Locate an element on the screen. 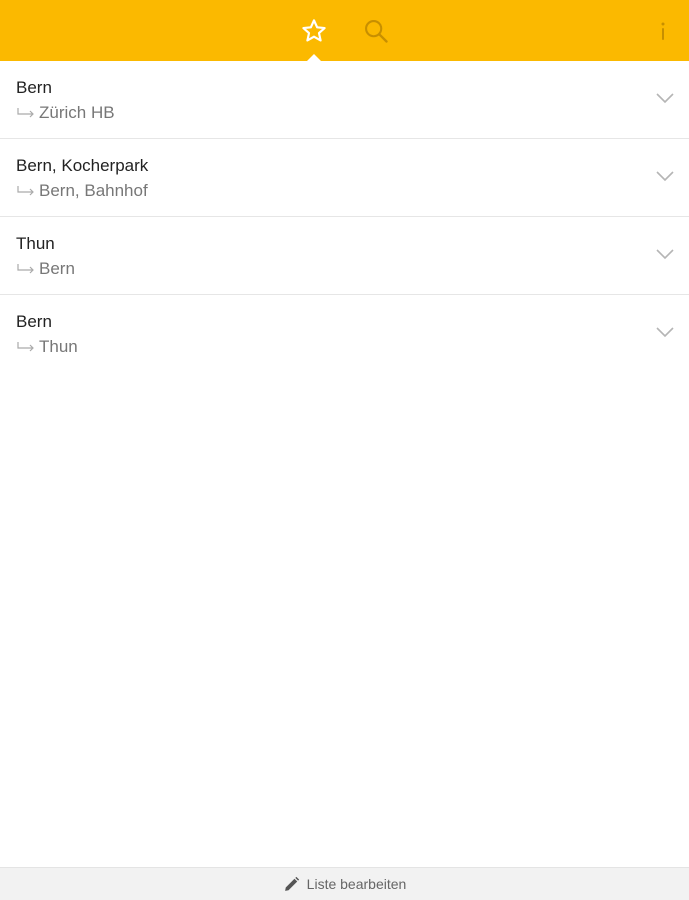  connection-to-line: Zürich HB is located at coordinates (65, 113).